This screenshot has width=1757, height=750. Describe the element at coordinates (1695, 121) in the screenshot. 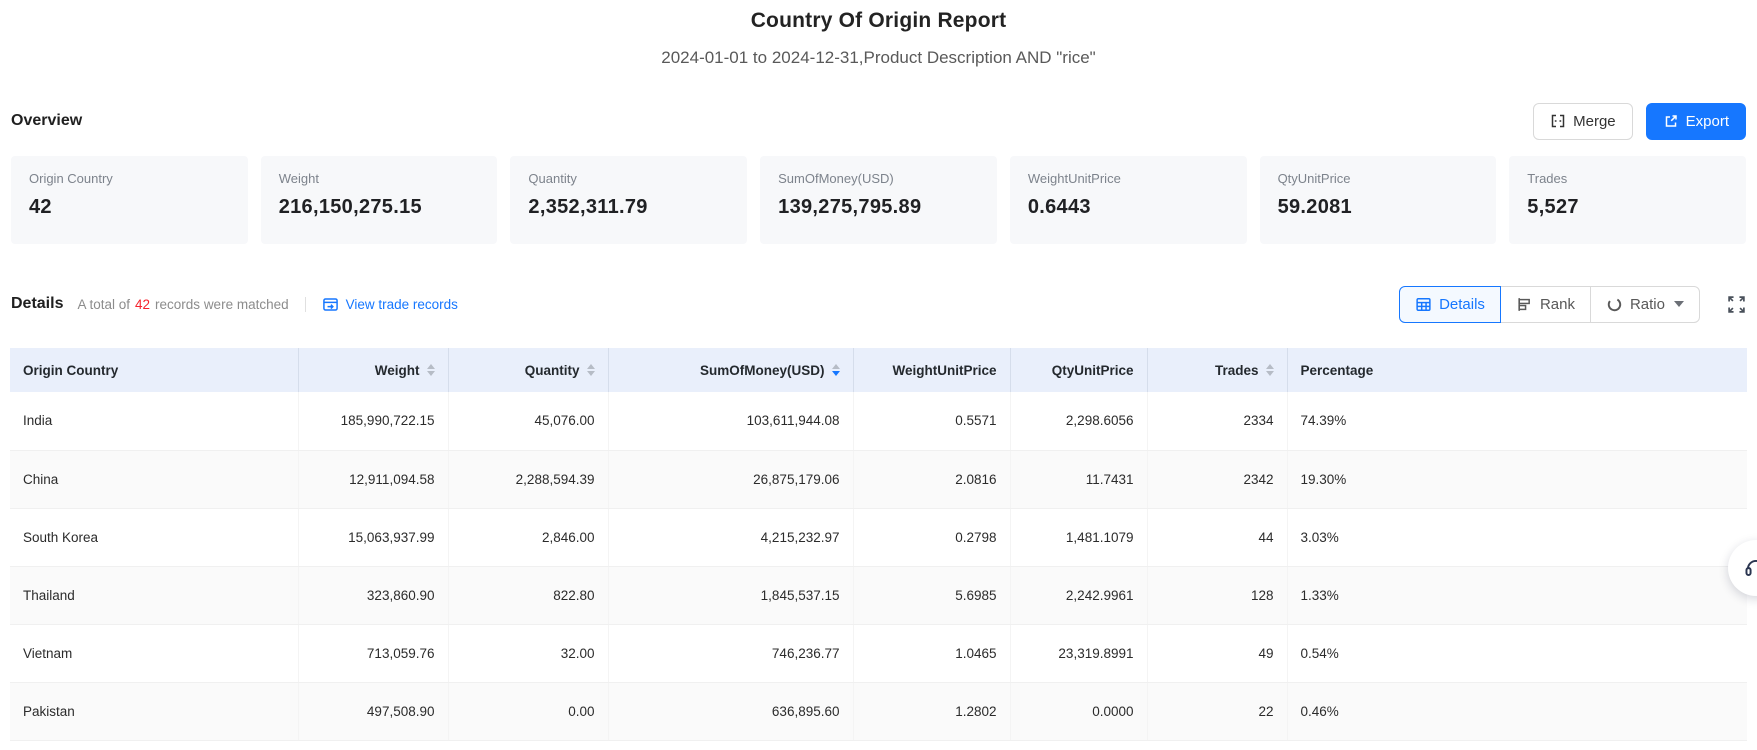

I see `export-button: Export` at that location.